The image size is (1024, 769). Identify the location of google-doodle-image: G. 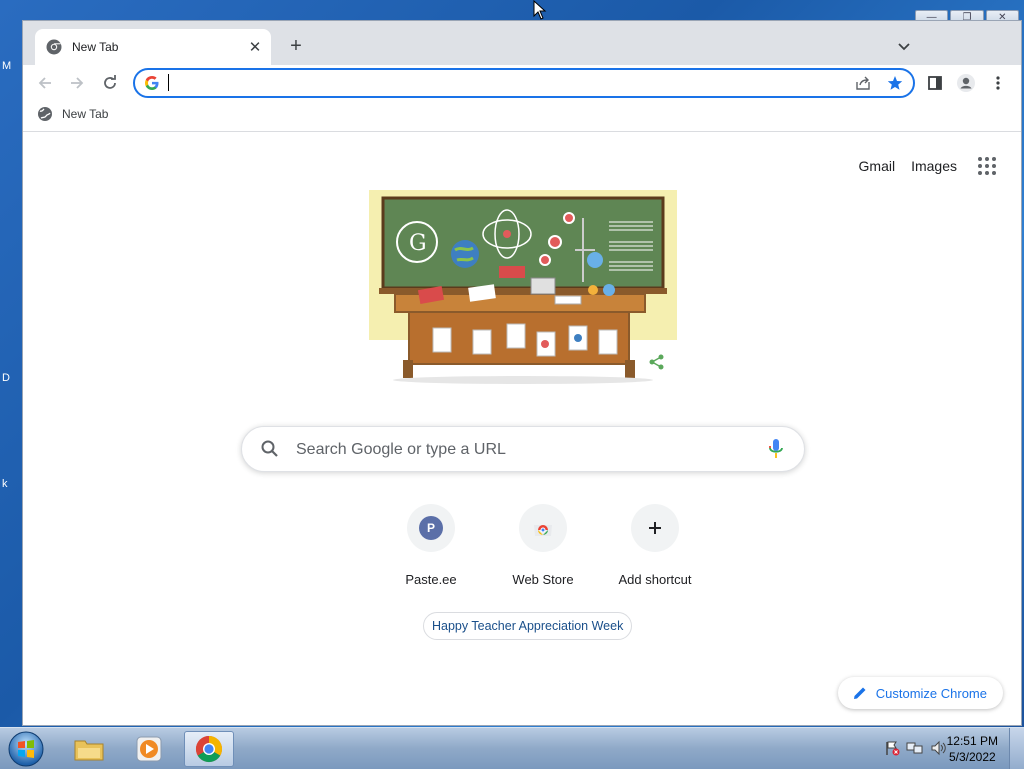
(523, 287).